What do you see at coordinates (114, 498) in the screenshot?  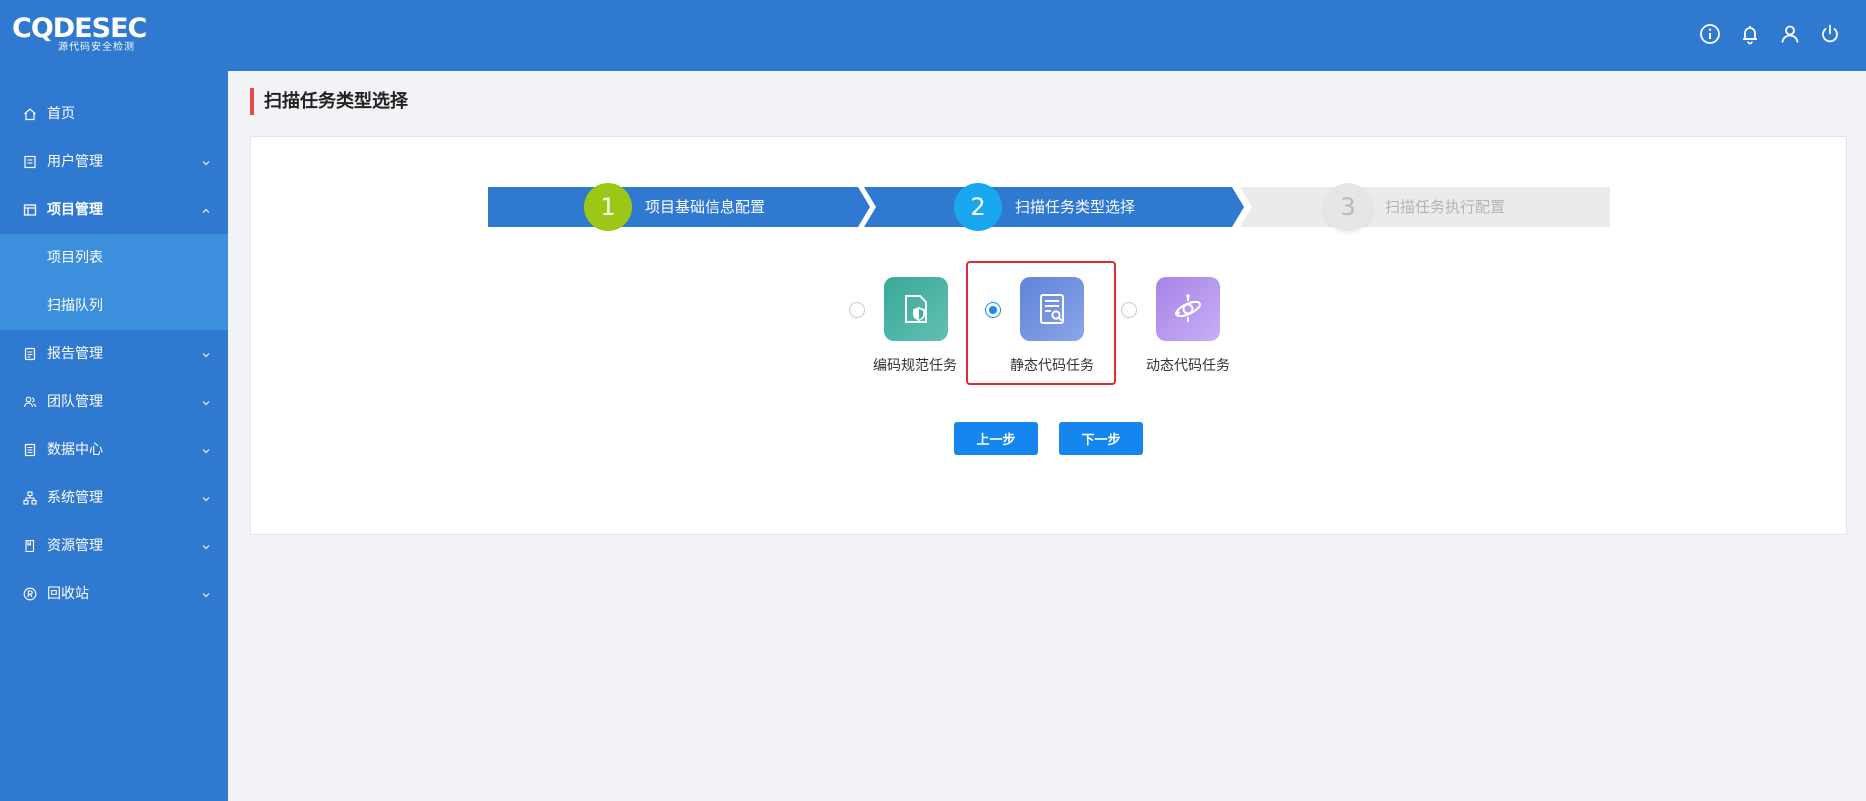 I see `sidebar-item-system: 系统管理` at bounding box center [114, 498].